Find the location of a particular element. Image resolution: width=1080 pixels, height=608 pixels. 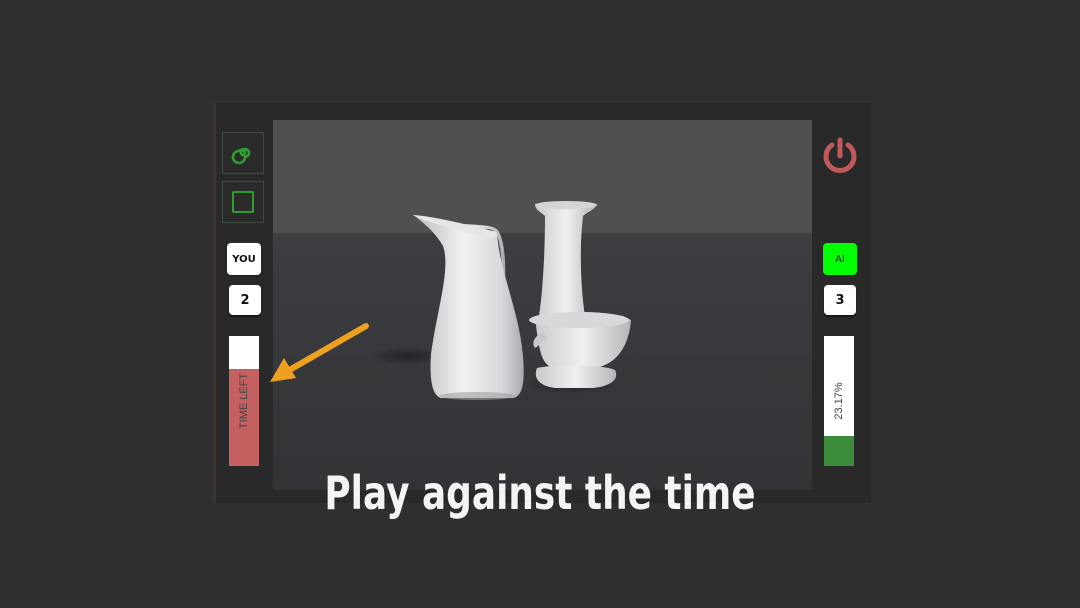

candle-holder-model is located at coordinates (580, 294).